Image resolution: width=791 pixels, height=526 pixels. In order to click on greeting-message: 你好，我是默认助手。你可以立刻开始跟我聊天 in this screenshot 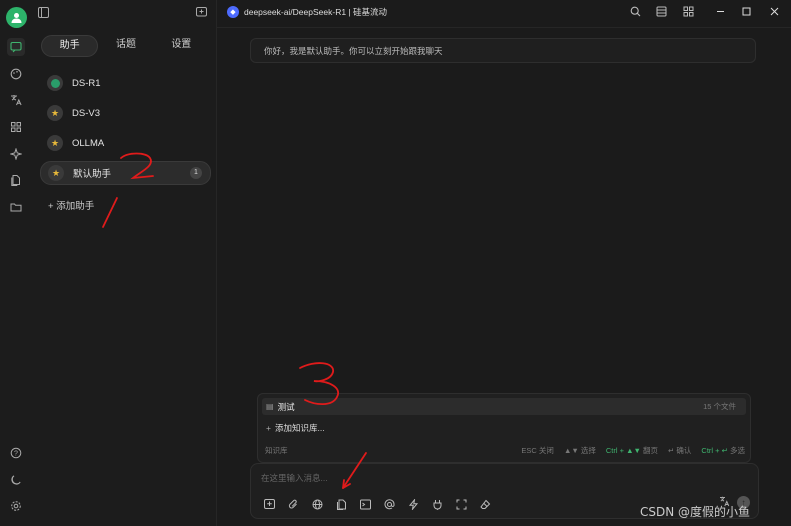, I will do `click(503, 50)`.